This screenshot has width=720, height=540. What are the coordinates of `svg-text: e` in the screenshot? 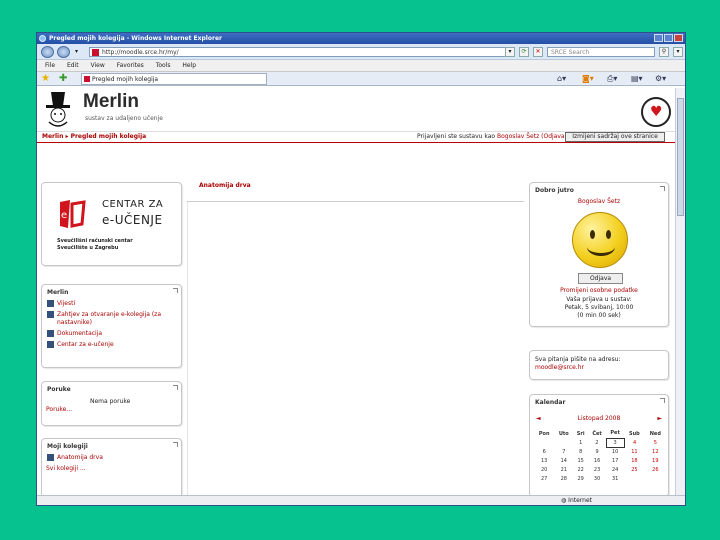 It's located at (64, 215).